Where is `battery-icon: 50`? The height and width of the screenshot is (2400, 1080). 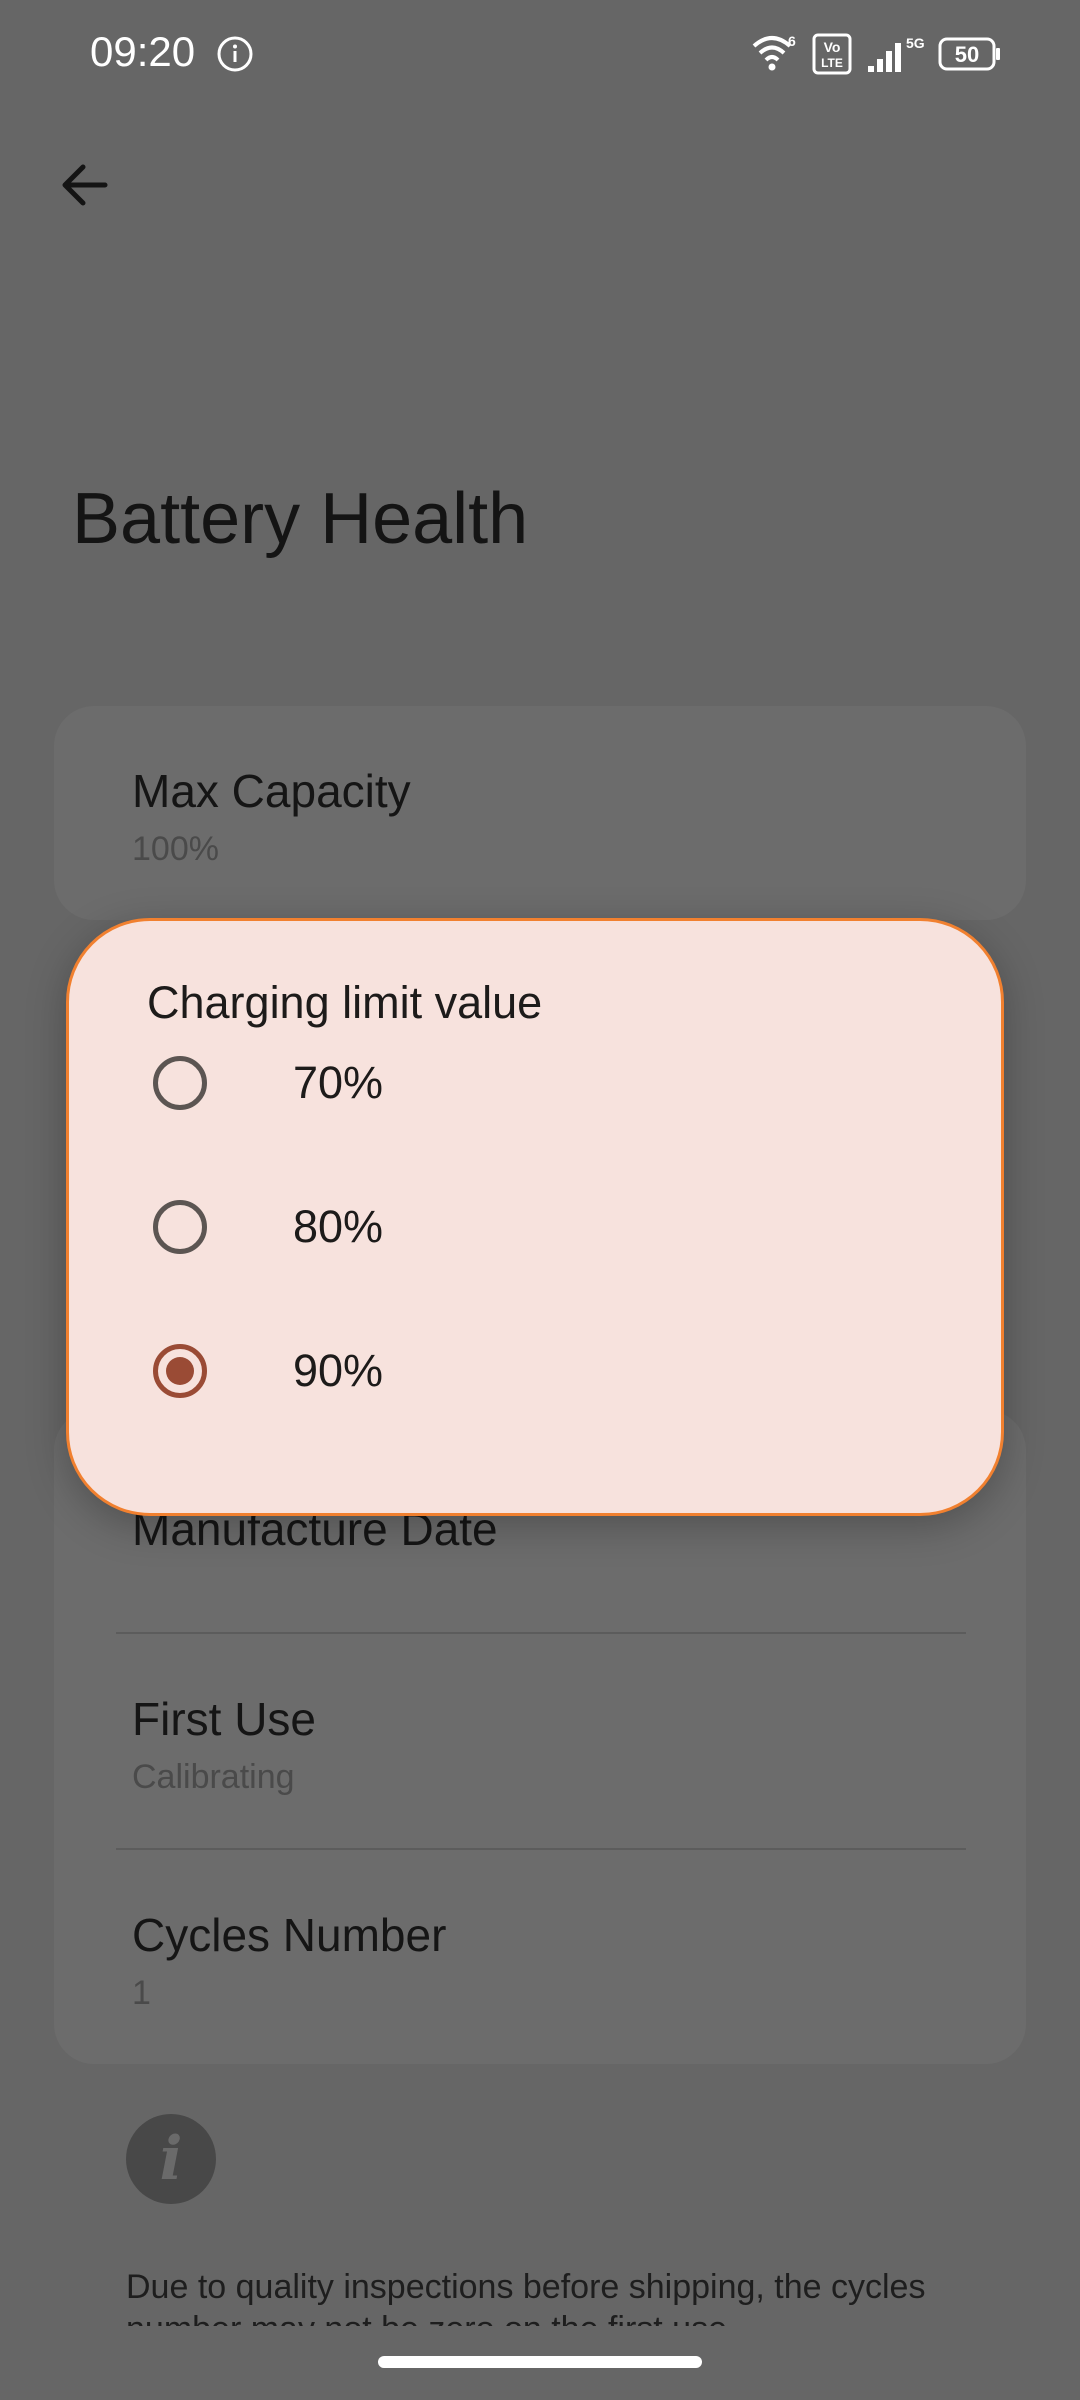
battery-icon: 50 is located at coordinates (969, 54).